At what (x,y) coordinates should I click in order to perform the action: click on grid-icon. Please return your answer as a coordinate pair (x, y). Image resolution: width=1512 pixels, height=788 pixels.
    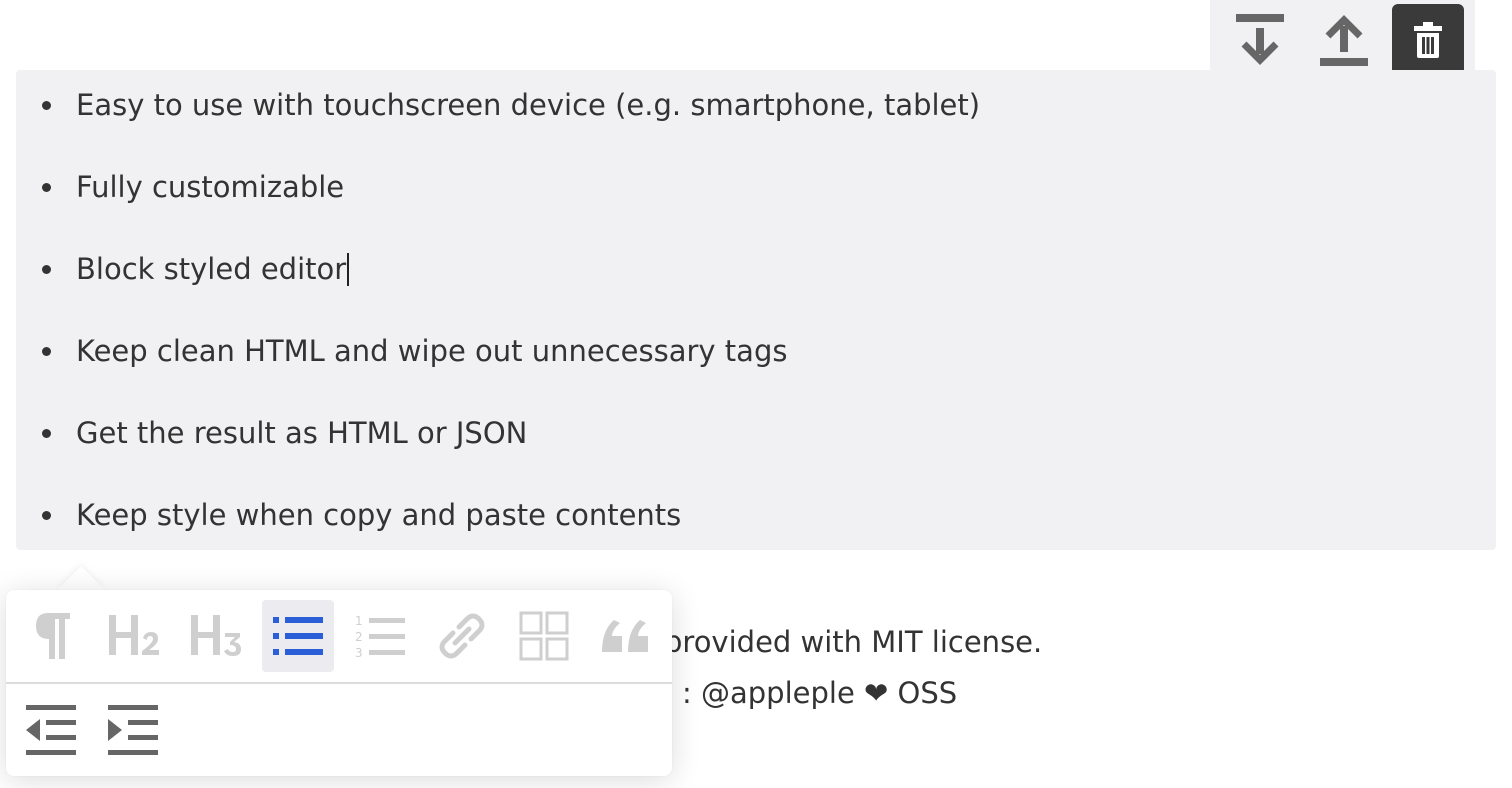
    Looking at the image, I should click on (544, 636).